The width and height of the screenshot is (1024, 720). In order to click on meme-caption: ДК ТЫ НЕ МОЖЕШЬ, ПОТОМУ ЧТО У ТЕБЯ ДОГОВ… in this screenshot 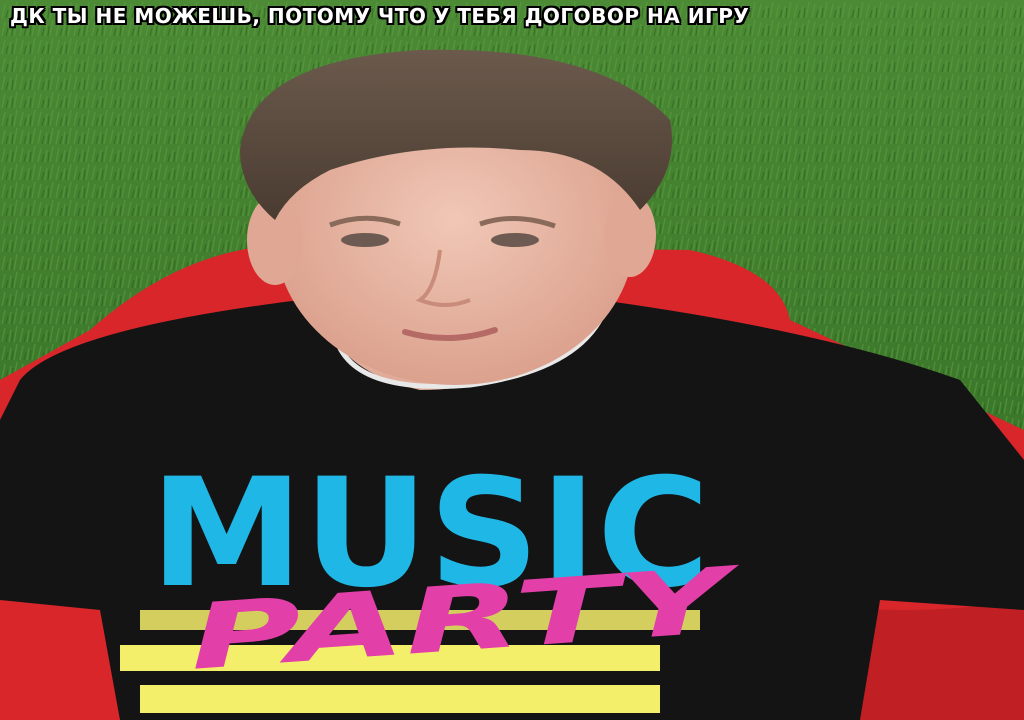, I will do `click(380, 16)`.